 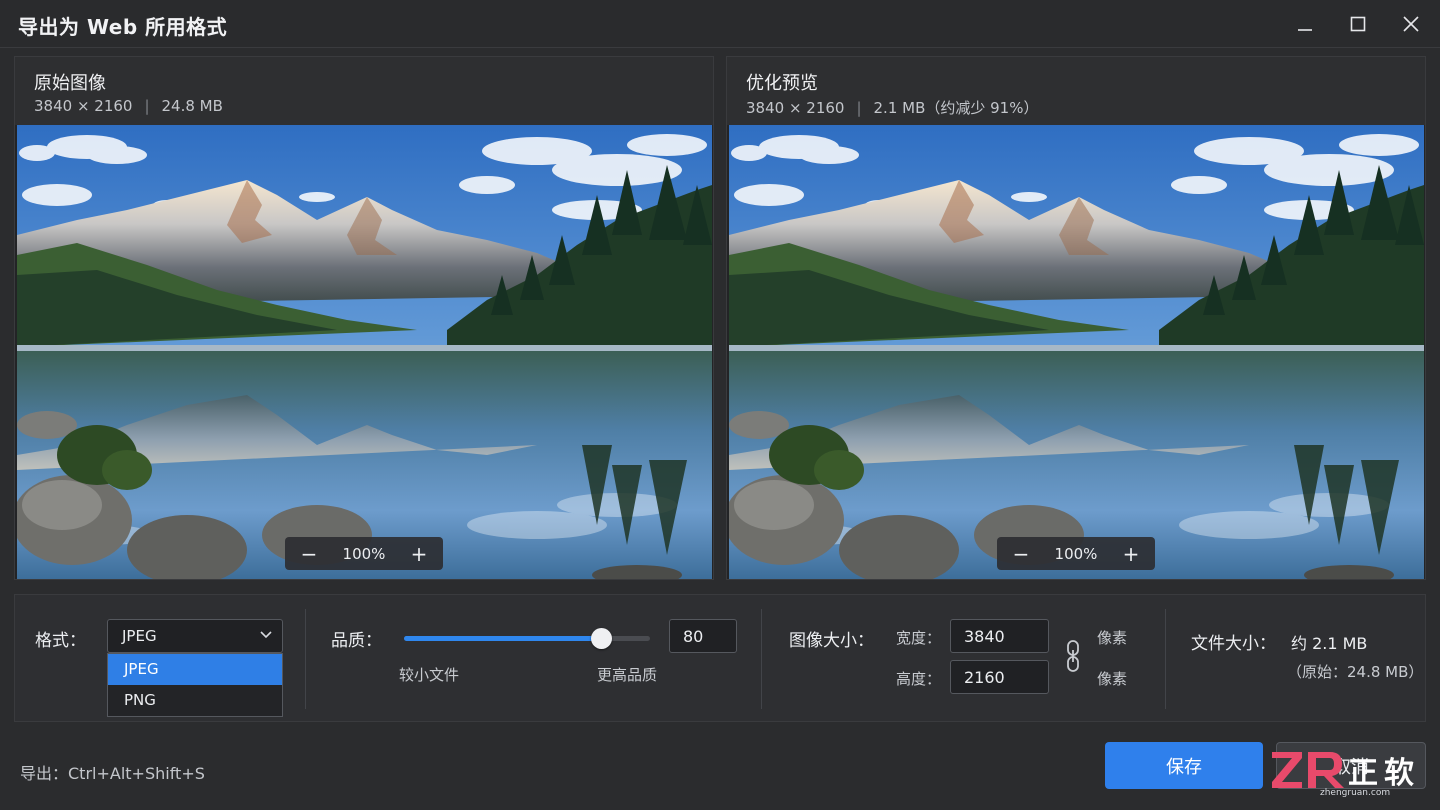 I want to click on quality-min-label: 较小文件, so click(x=429, y=675).